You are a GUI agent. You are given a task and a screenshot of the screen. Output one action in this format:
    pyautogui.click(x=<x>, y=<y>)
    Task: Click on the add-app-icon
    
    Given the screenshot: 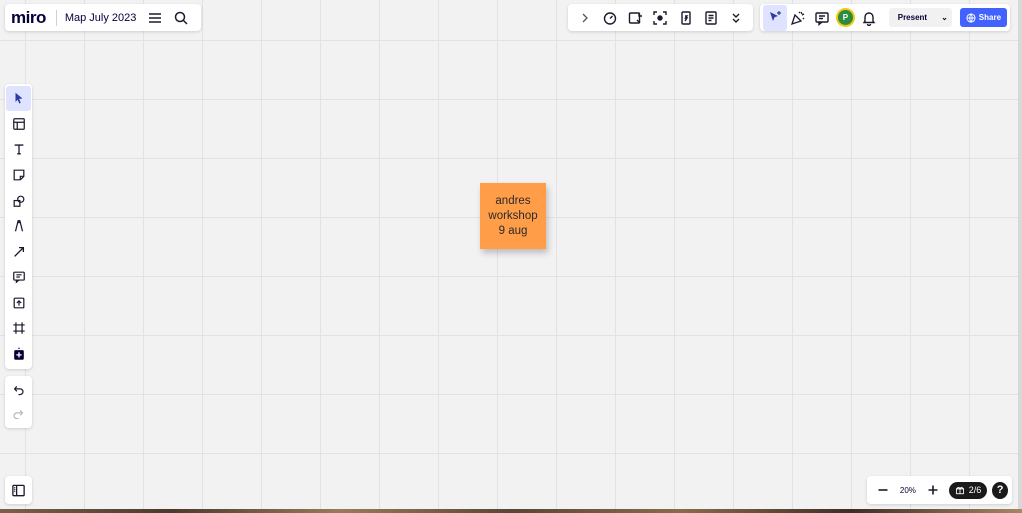 What is the action you would take?
    pyautogui.click(x=18, y=353)
    